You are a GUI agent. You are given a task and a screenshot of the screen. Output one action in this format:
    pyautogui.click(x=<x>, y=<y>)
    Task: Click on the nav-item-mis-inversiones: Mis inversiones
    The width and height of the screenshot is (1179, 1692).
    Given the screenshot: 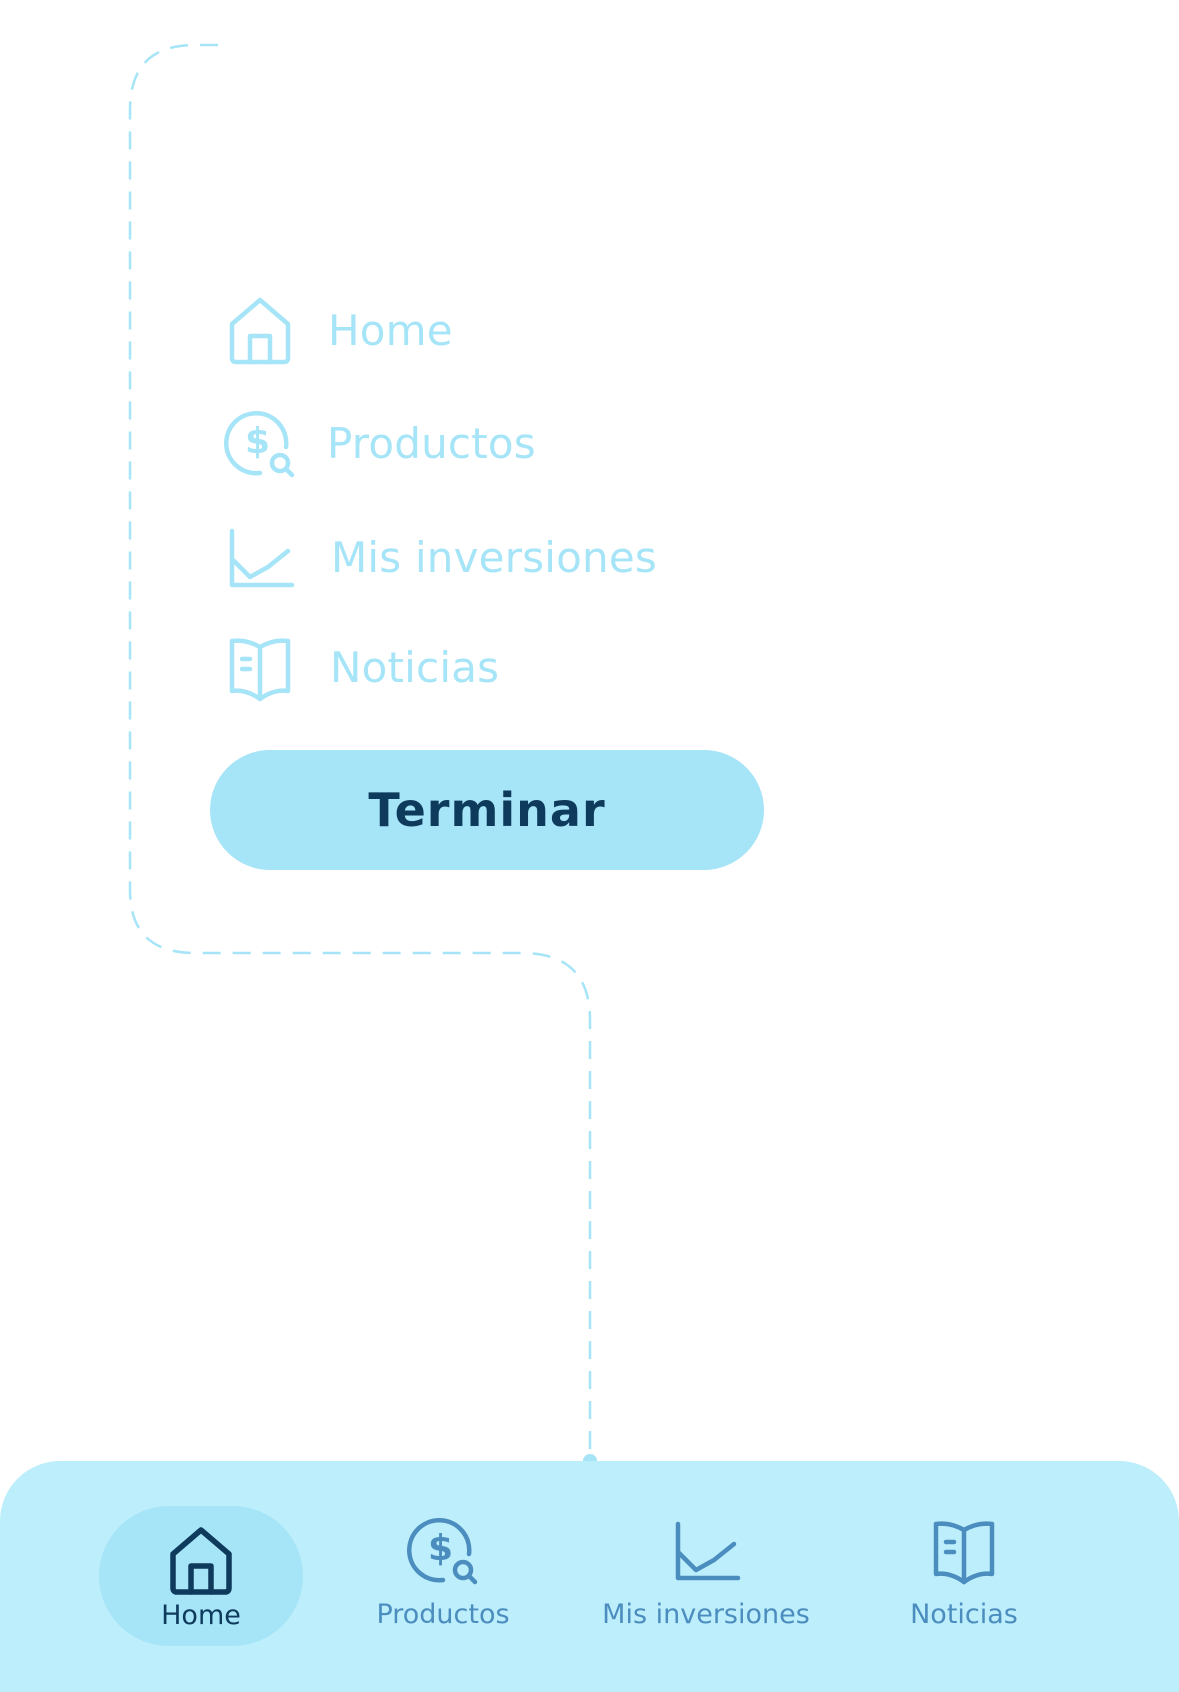 What is the action you would take?
    pyautogui.click(x=706, y=1576)
    